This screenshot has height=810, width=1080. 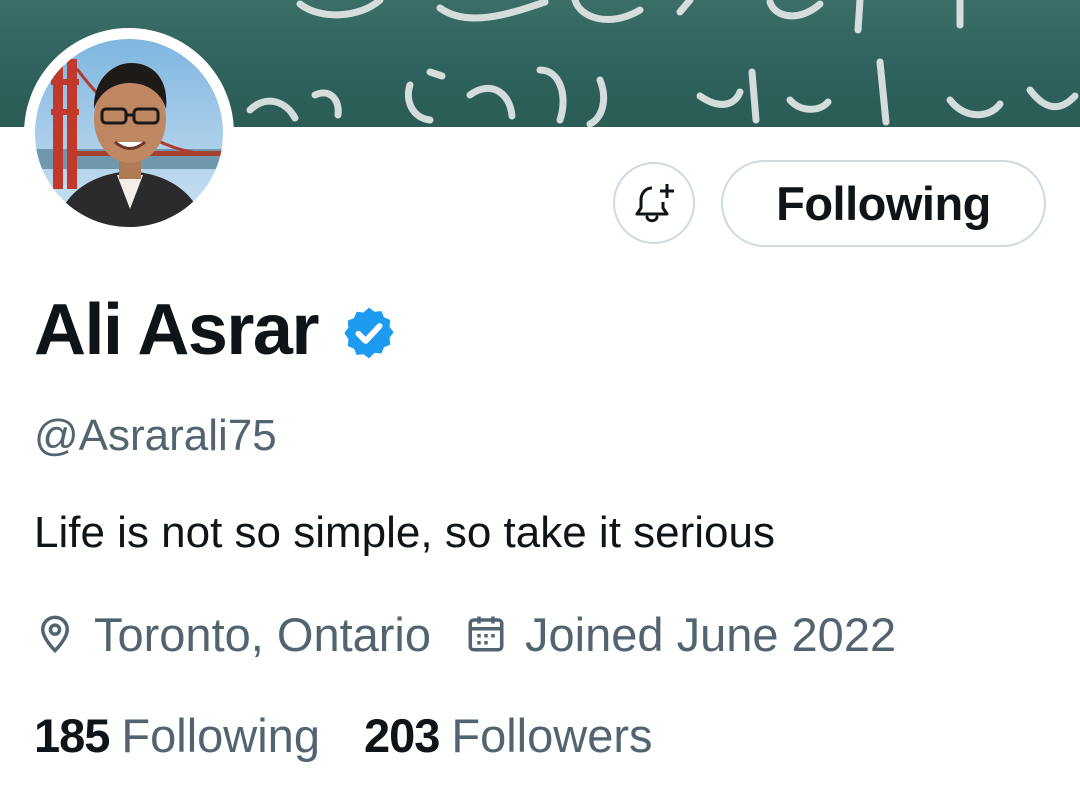 What do you see at coordinates (55, 634) in the screenshot?
I see `location-pin-icon` at bounding box center [55, 634].